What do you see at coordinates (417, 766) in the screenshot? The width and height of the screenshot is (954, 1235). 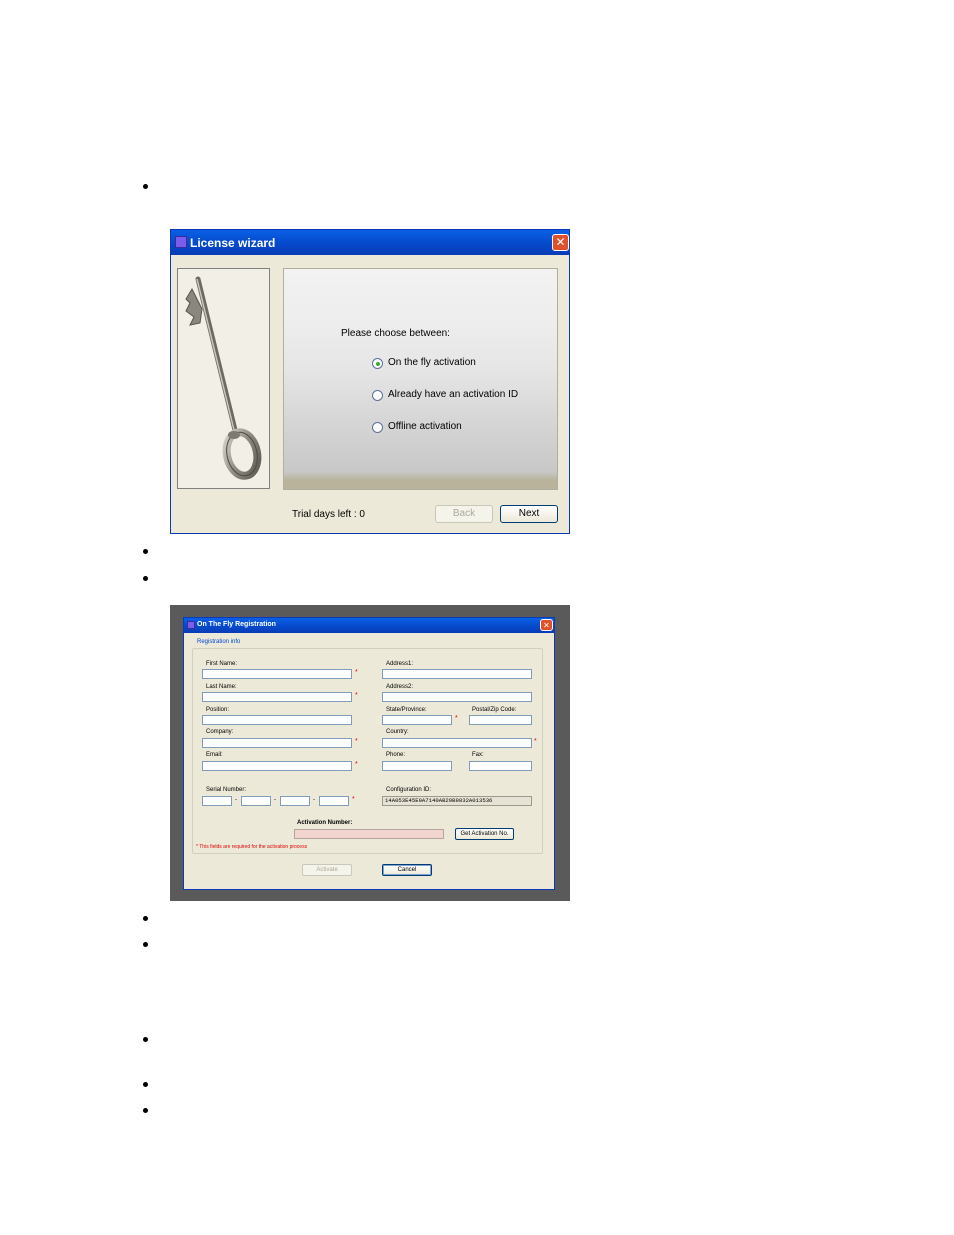 I see `phone-input` at bounding box center [417, 766].